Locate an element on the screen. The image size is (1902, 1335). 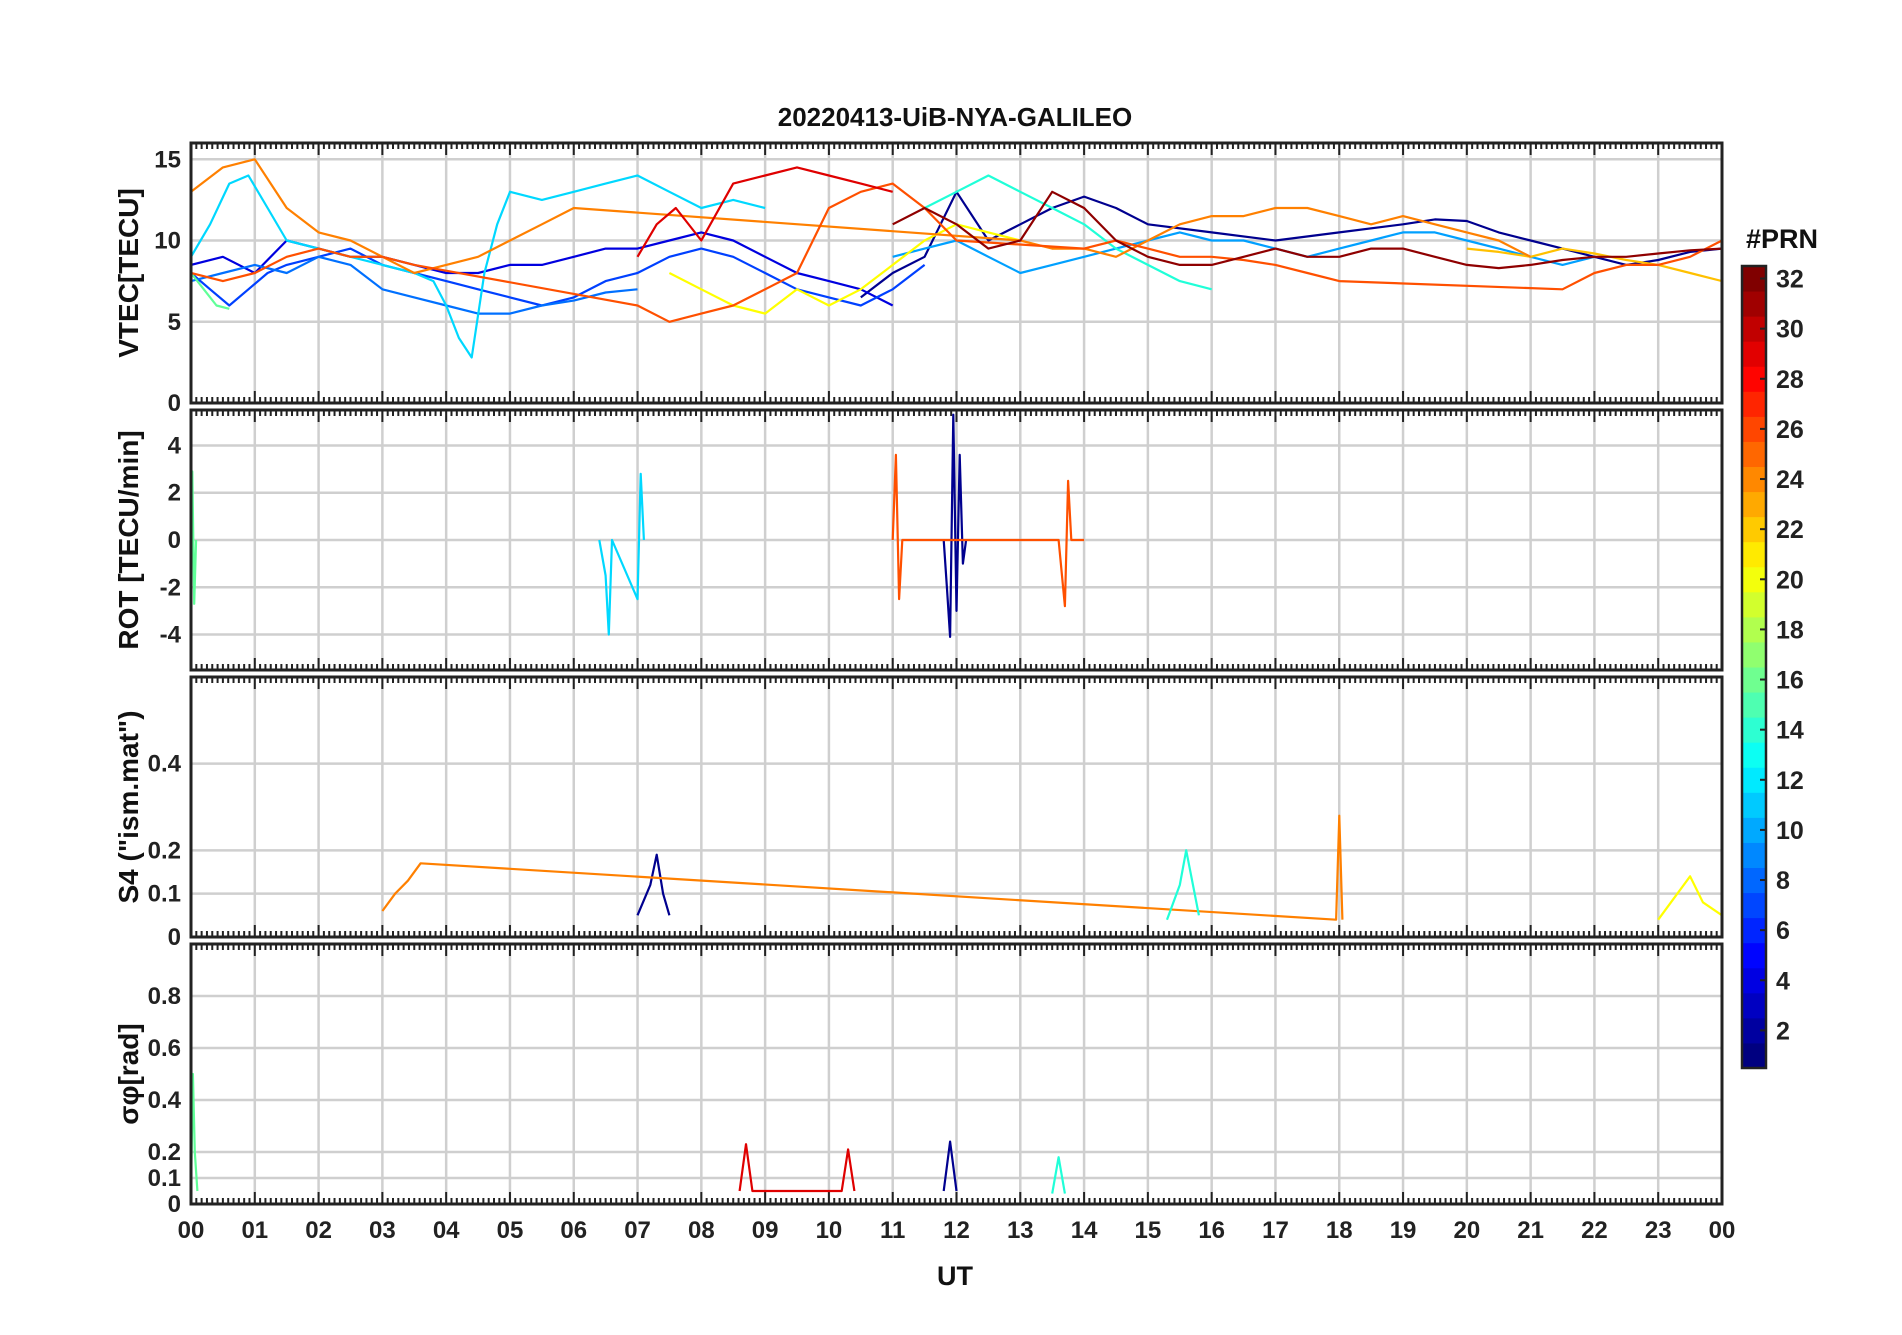
x-tick-label: 13 is located at coordinates (1020, 1230).